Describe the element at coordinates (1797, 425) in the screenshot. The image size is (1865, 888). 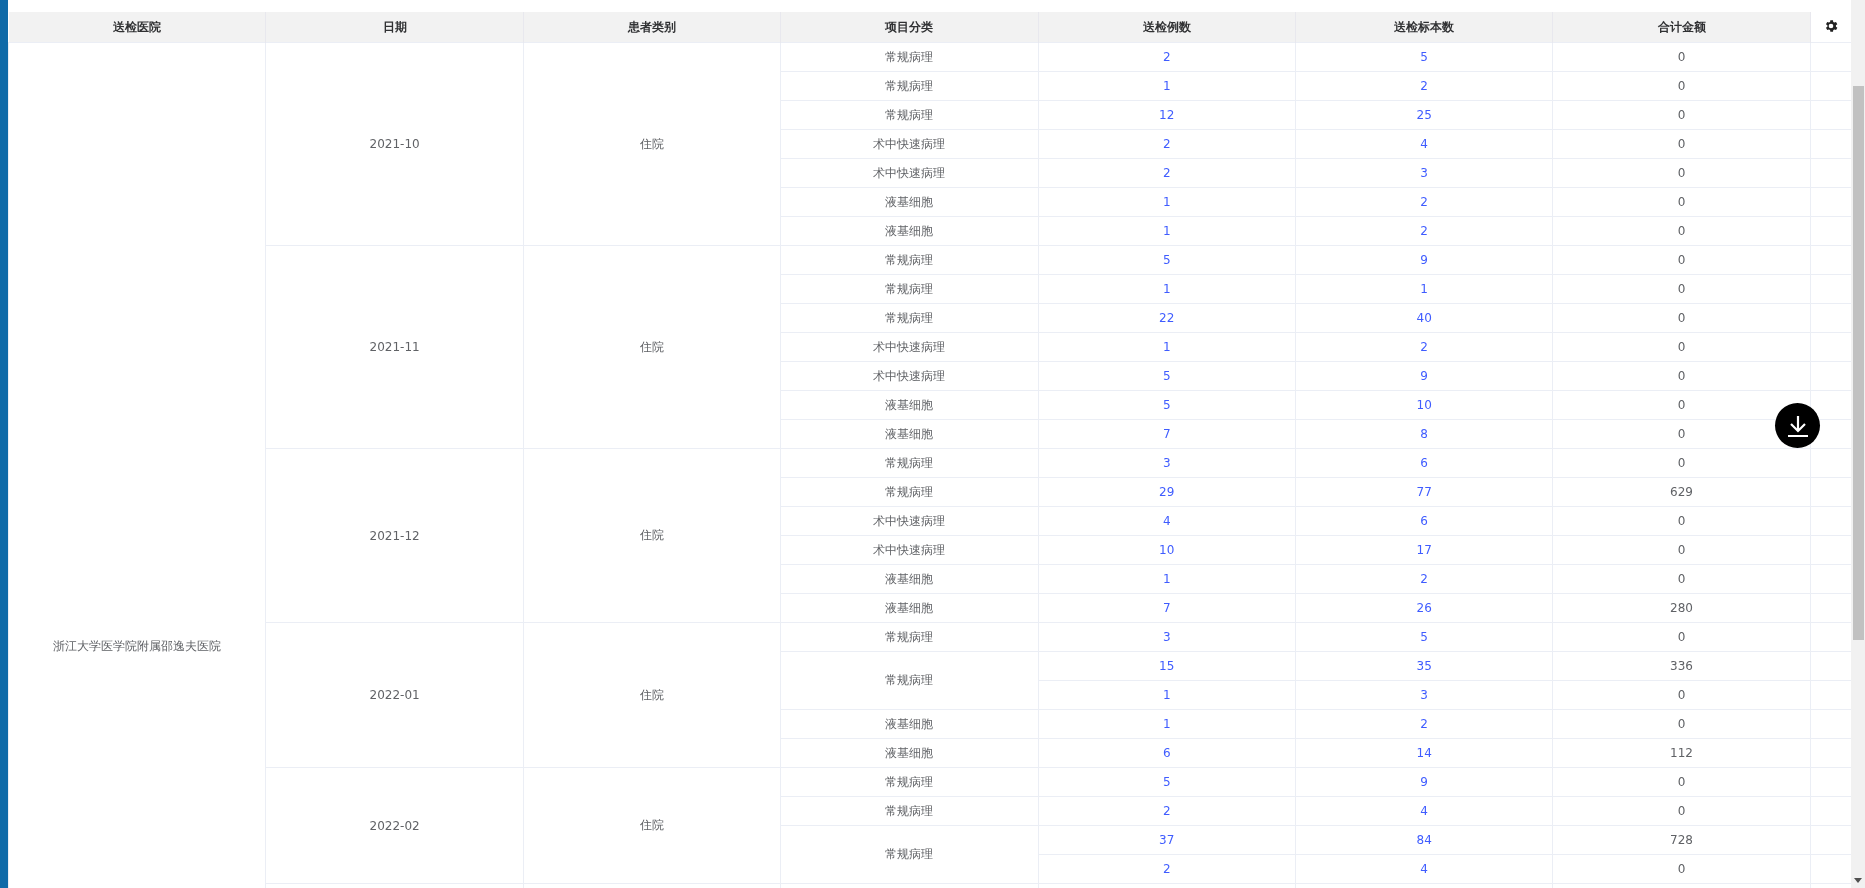
I see `download-button` at that location.